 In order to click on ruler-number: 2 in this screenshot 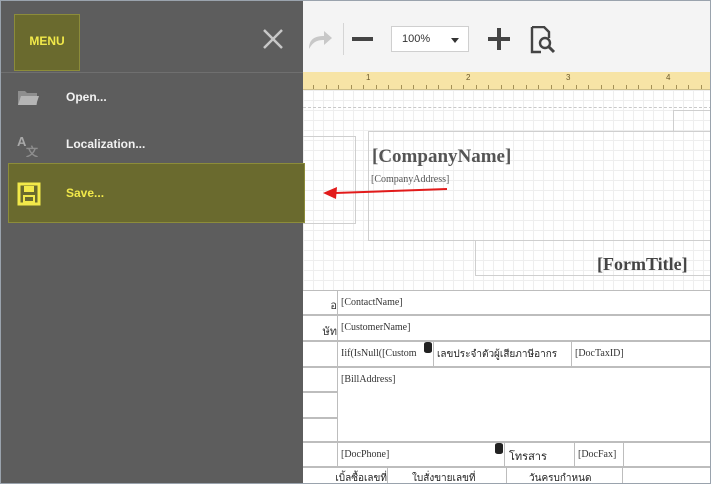, I will do `click(468, 77)`.